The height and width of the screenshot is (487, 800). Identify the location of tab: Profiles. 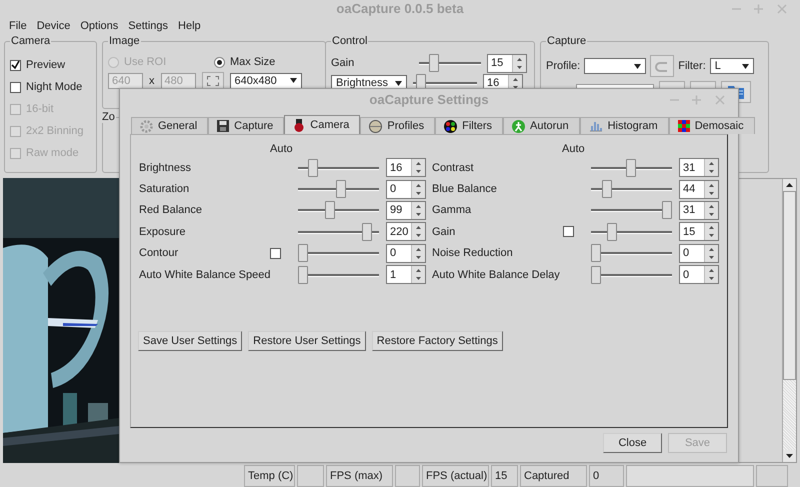
(398, 125).